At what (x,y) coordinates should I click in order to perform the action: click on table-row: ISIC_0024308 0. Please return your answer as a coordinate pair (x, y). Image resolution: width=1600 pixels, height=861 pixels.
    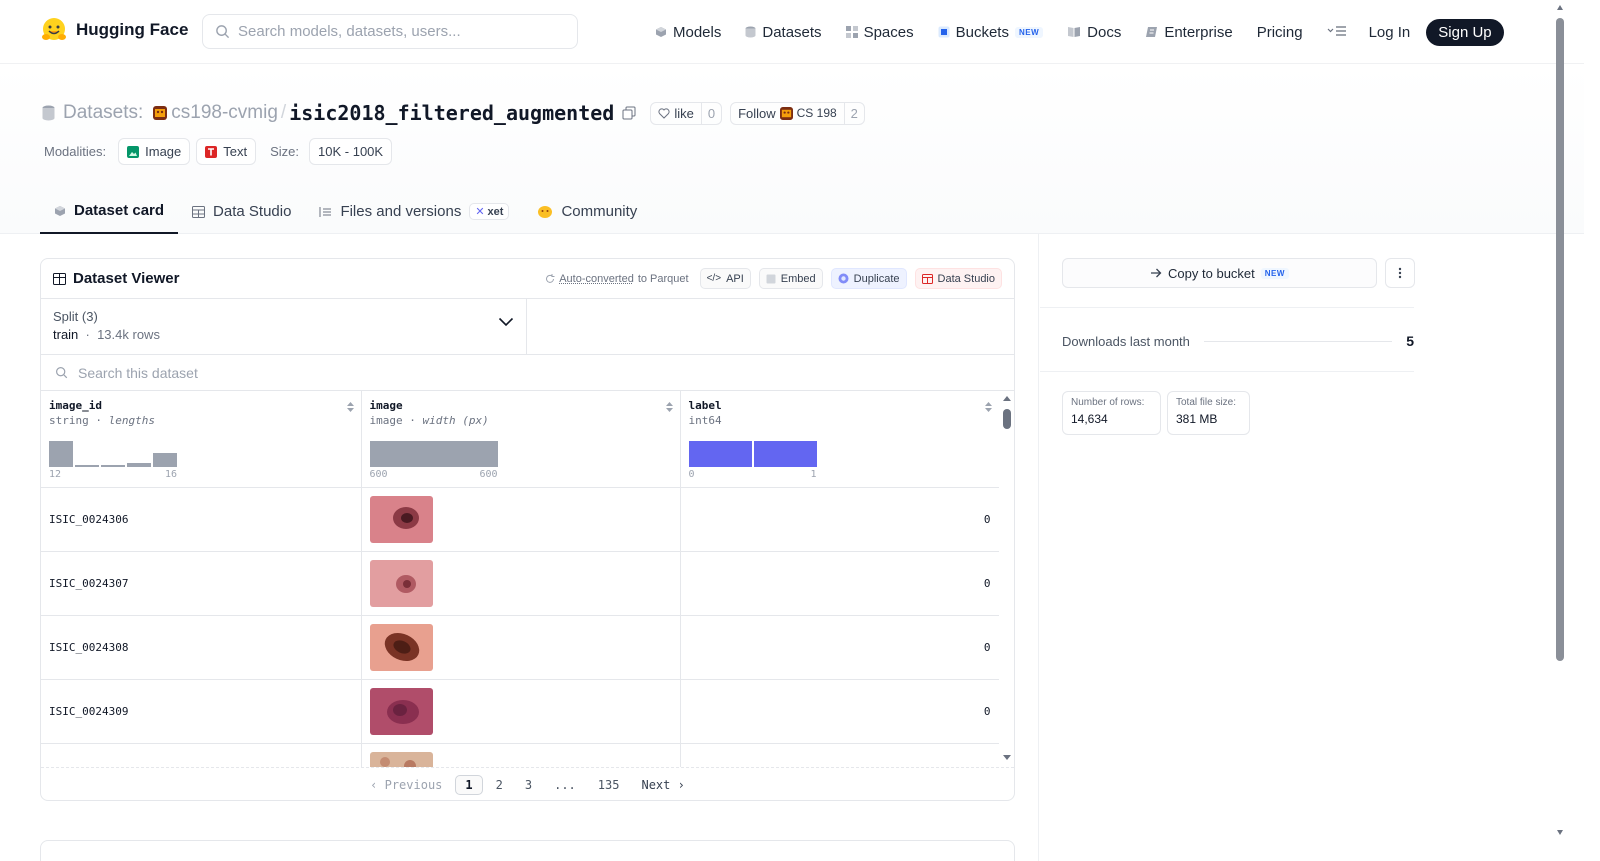
    Looking at the image, I should click on (520, 647).